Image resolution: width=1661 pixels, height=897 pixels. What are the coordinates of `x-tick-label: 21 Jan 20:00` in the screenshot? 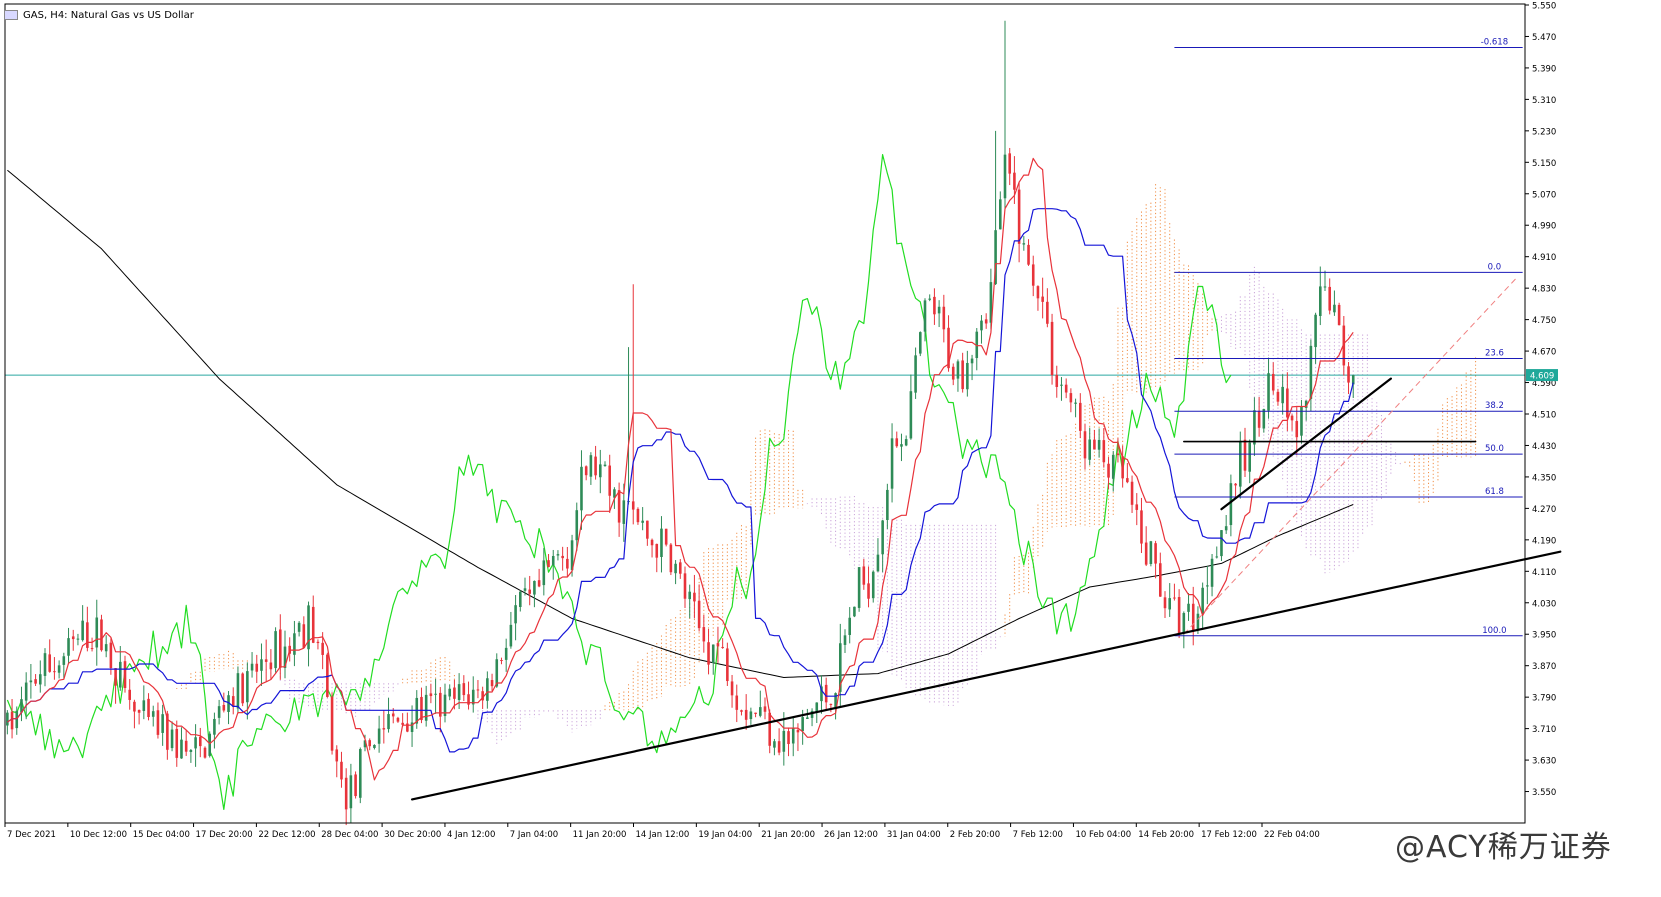 It's located at (788, 835).